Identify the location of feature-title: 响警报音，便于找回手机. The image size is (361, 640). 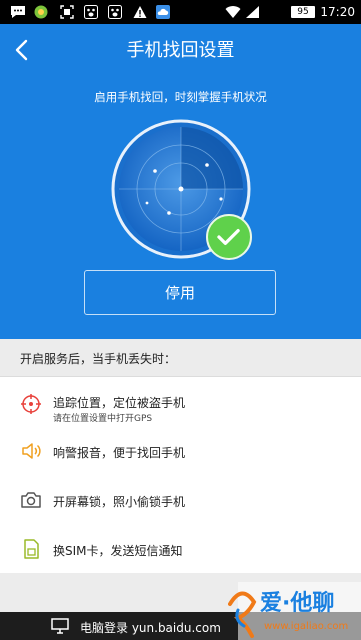
(119, 453).